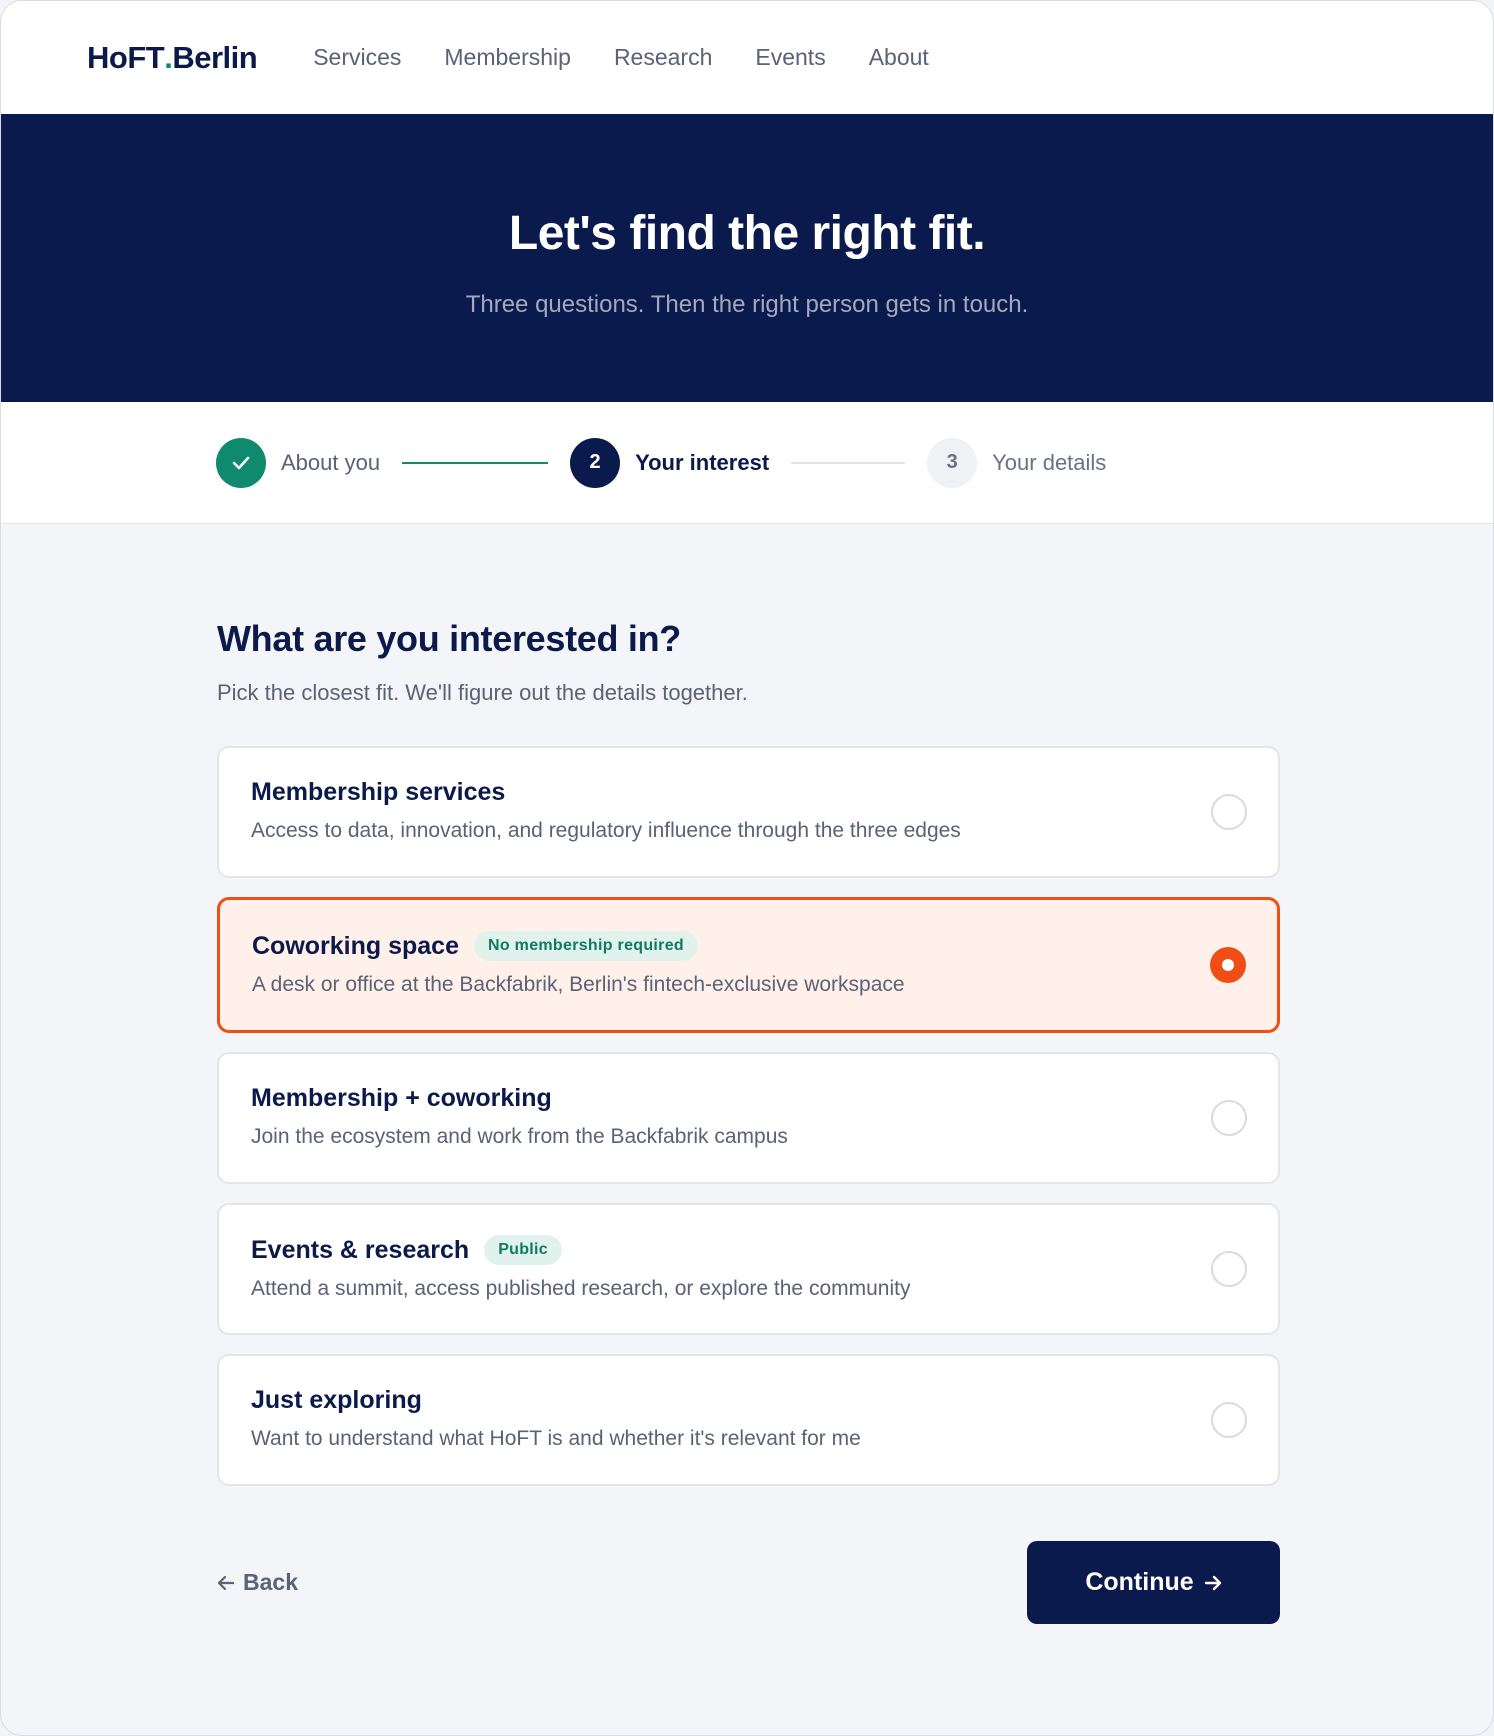 Image resolution: width=1494 pixels, height=1736 pixels. Describe the element at coordinates (1049, 462) in the screenshot. I see `step-label: Your details` at that location.